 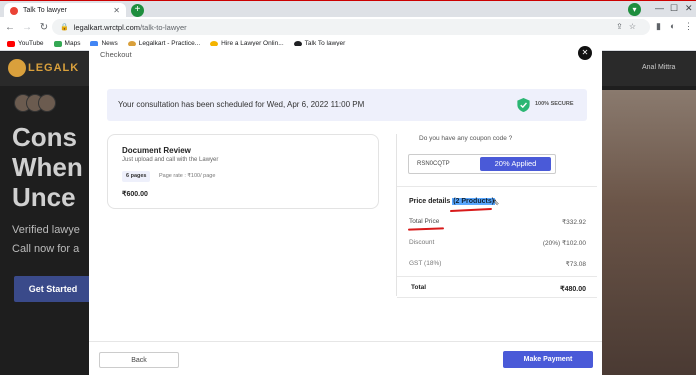 I want to click on bookmark-label: Maps, so click(x=72, y=43).